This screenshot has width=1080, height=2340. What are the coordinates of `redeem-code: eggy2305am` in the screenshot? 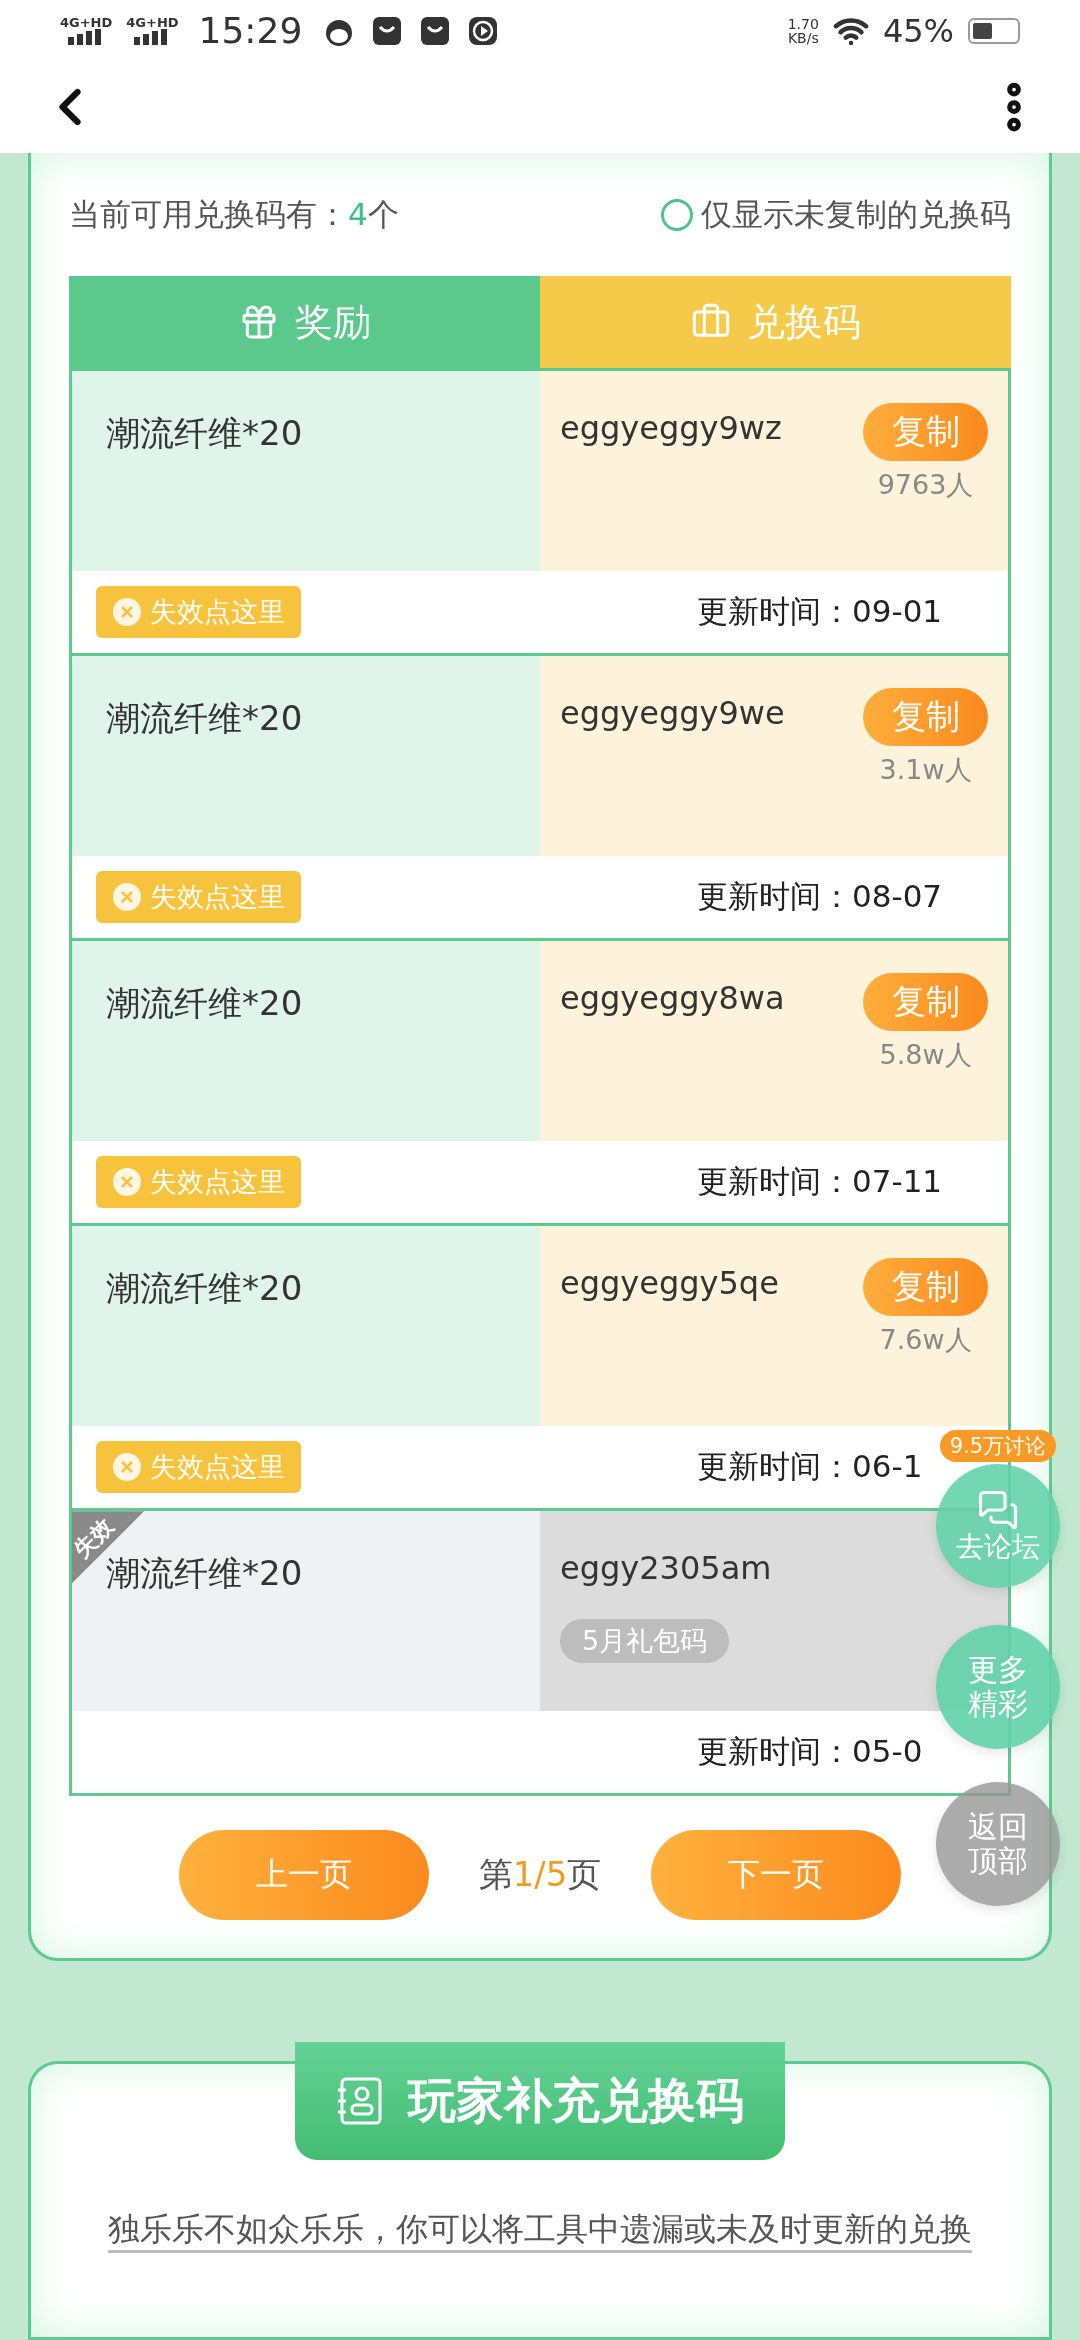 It's located at (666, 1568).